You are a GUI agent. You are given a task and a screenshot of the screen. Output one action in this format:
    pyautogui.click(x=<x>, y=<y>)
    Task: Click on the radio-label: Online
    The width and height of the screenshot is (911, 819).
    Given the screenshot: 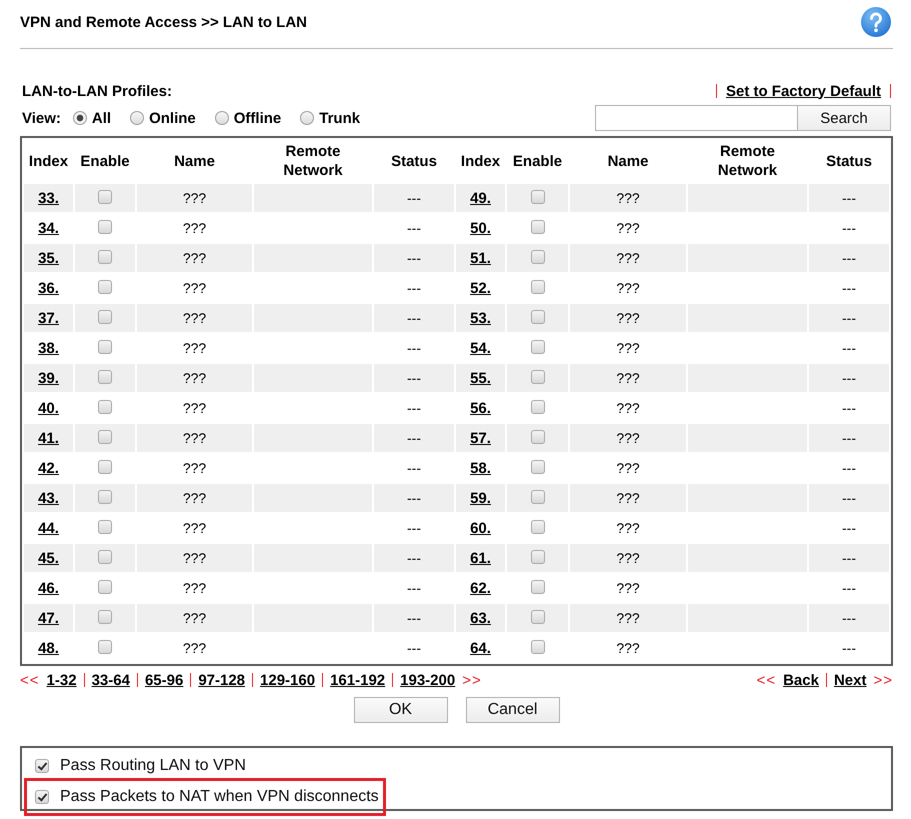 What is the action you would take?
    pyautogui.click(x=172, y=118)
    